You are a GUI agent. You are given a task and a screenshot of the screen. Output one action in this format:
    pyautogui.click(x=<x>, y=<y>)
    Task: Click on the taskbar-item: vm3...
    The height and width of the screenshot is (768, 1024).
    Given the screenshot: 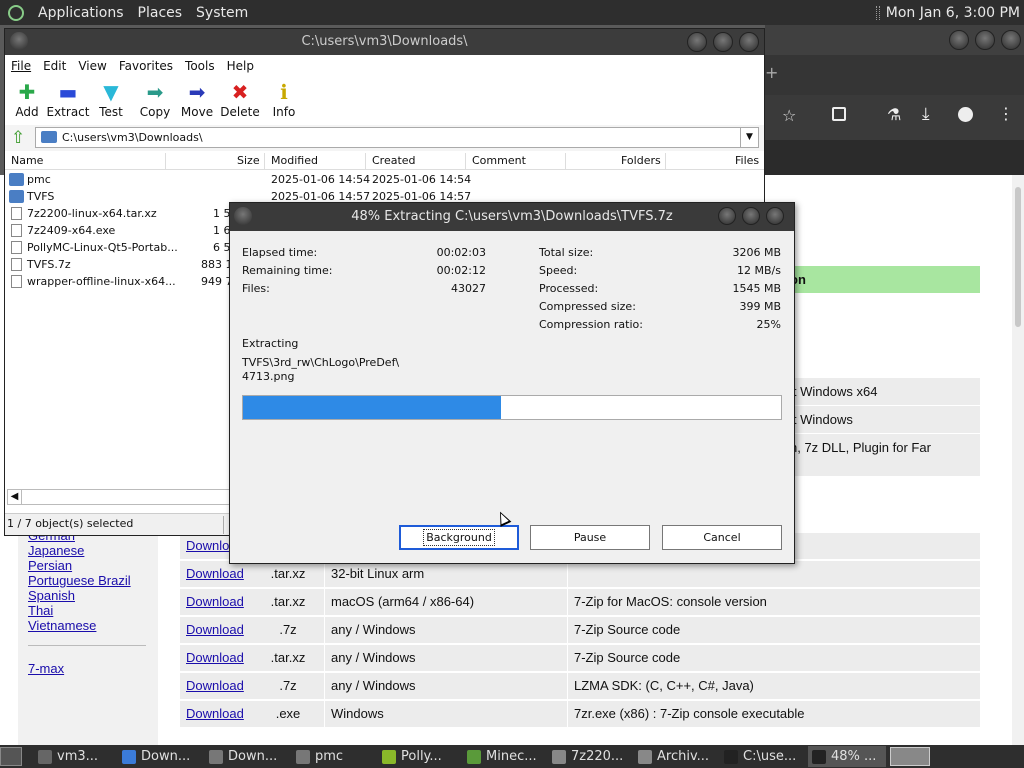 What is the action you would take?
    pyautogui.click(x=75, y=756)
    